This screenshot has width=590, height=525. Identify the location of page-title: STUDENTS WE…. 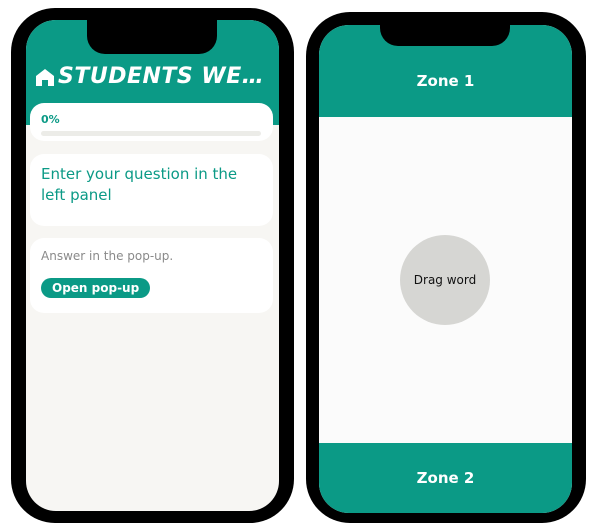
(149, 76).